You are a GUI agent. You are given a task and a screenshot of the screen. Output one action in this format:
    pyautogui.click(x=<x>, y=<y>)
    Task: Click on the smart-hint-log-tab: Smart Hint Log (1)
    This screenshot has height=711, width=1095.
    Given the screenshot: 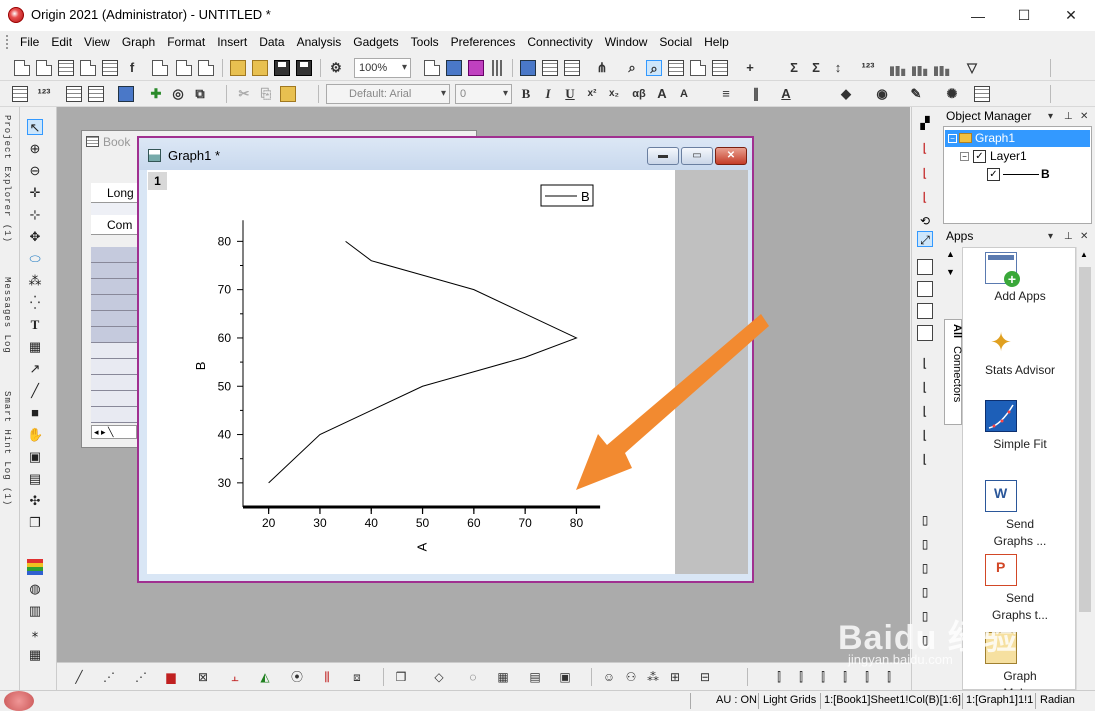 What is the action you would take?
    pyautogui.click(x=7, y=448)
    